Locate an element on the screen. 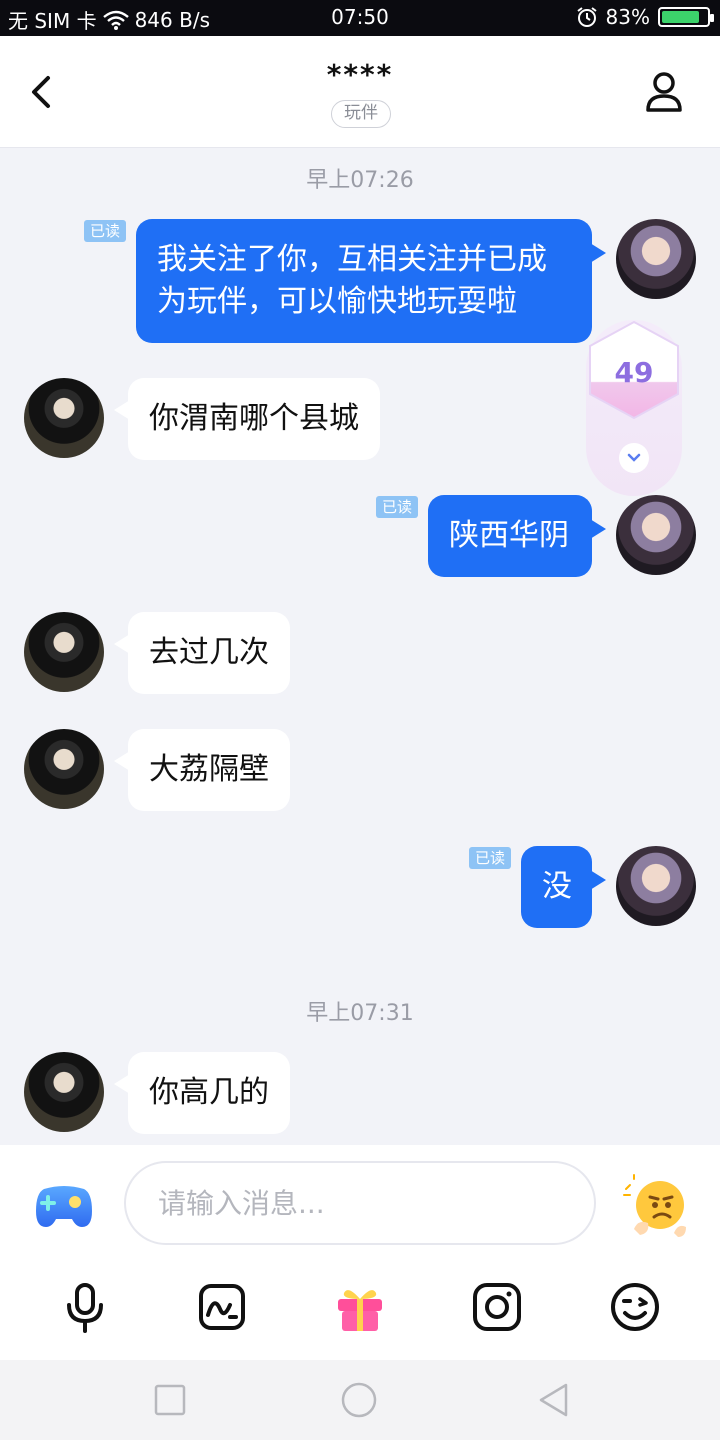 This screenshot has width=720, height=1440. message-bubble-received: 大荔隔壁 is located at coordinates (202, 770).